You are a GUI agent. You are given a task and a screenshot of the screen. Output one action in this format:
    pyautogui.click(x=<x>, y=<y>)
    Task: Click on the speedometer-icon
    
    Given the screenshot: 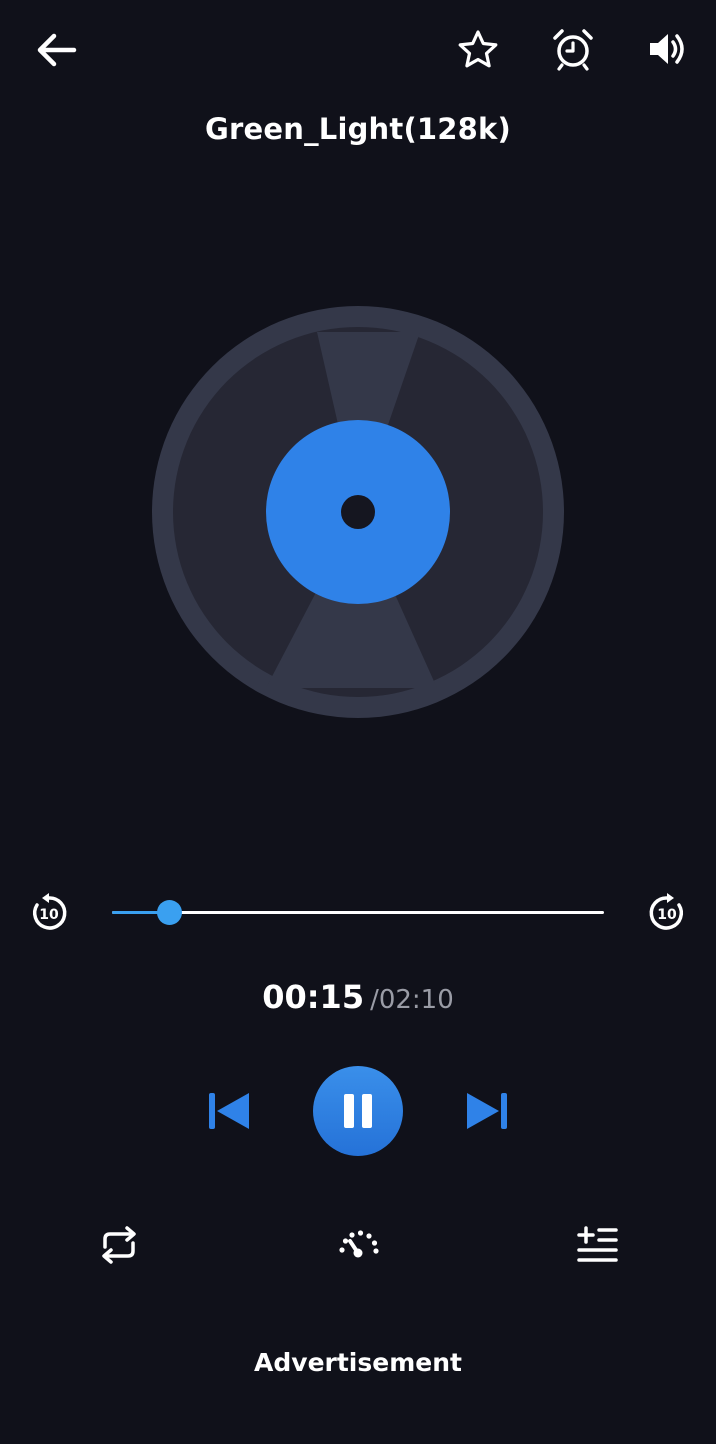 What is the action you would take?
    pyautogui.click(x=359, y=1244)
    